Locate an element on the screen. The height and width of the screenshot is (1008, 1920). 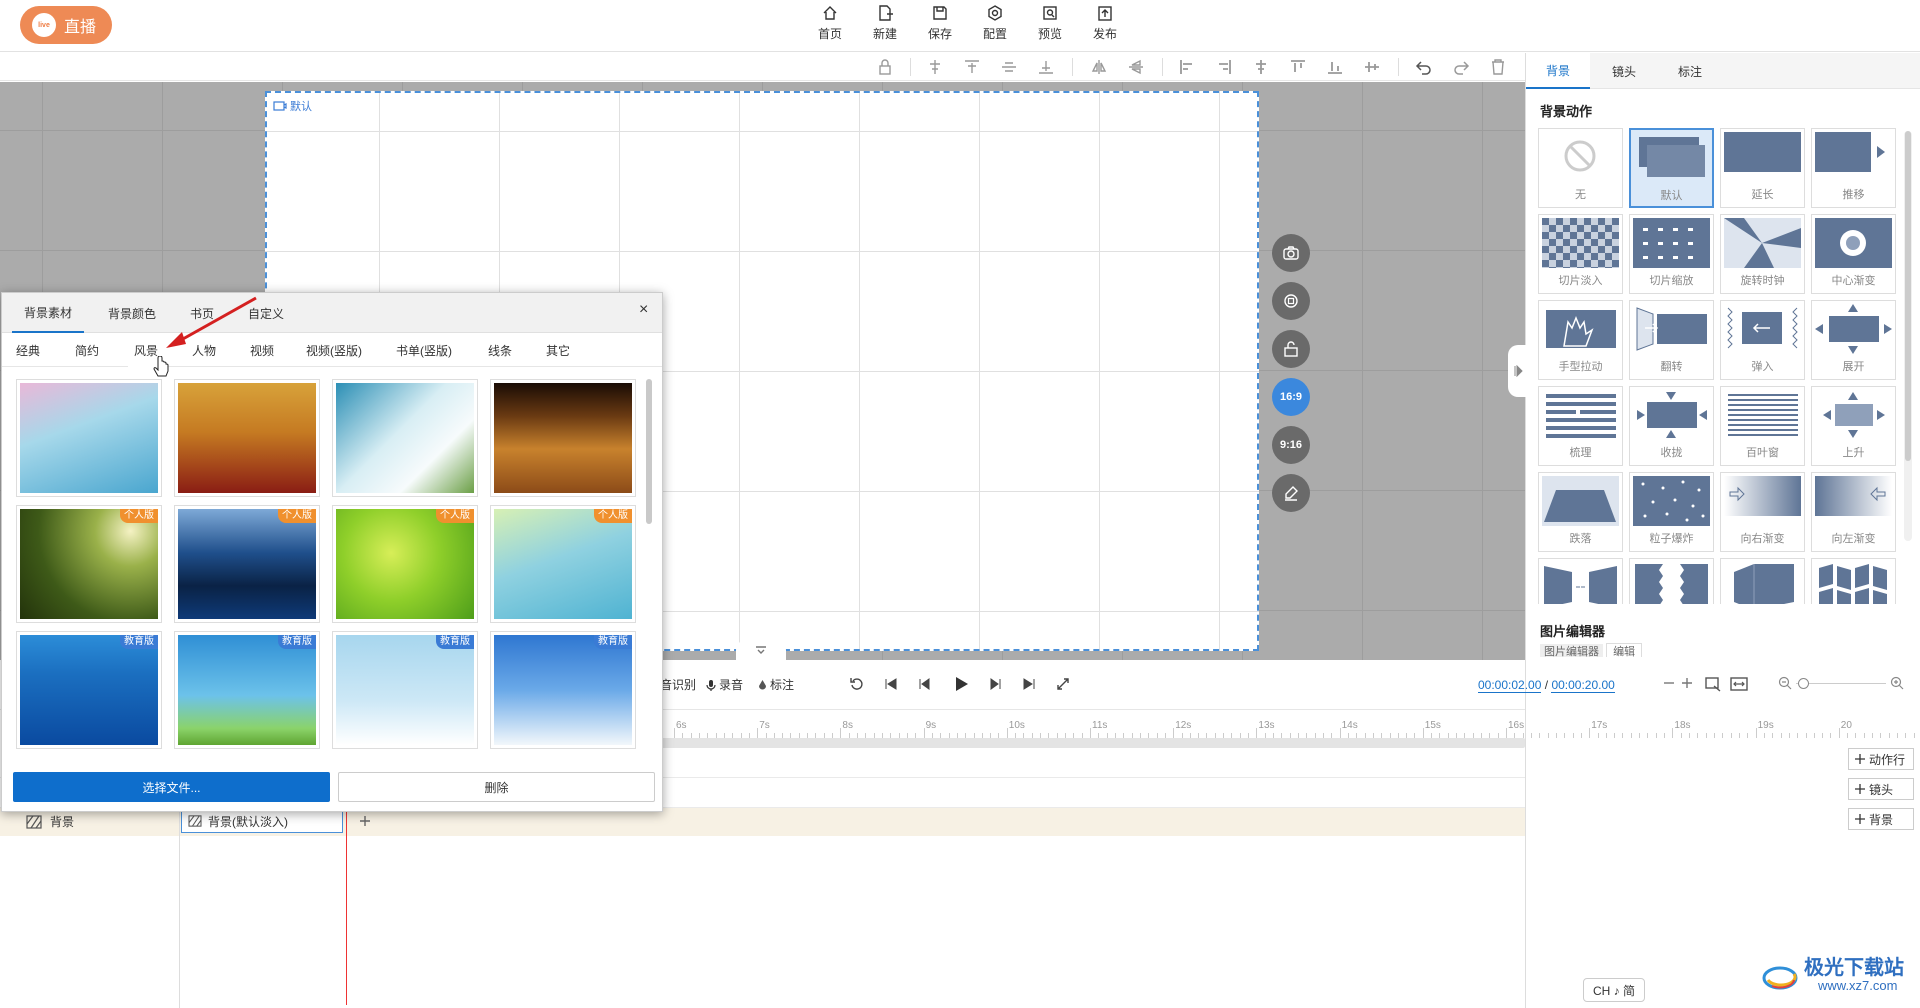
distribute-top-icon is located at coordinates (1298, 67).